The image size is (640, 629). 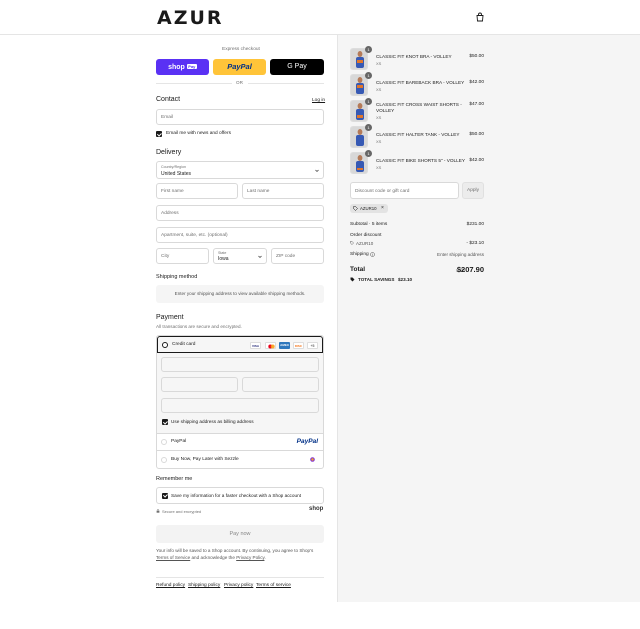 I want to click on card-form: Use shipping address as billing address, so click(x=240, y=393).